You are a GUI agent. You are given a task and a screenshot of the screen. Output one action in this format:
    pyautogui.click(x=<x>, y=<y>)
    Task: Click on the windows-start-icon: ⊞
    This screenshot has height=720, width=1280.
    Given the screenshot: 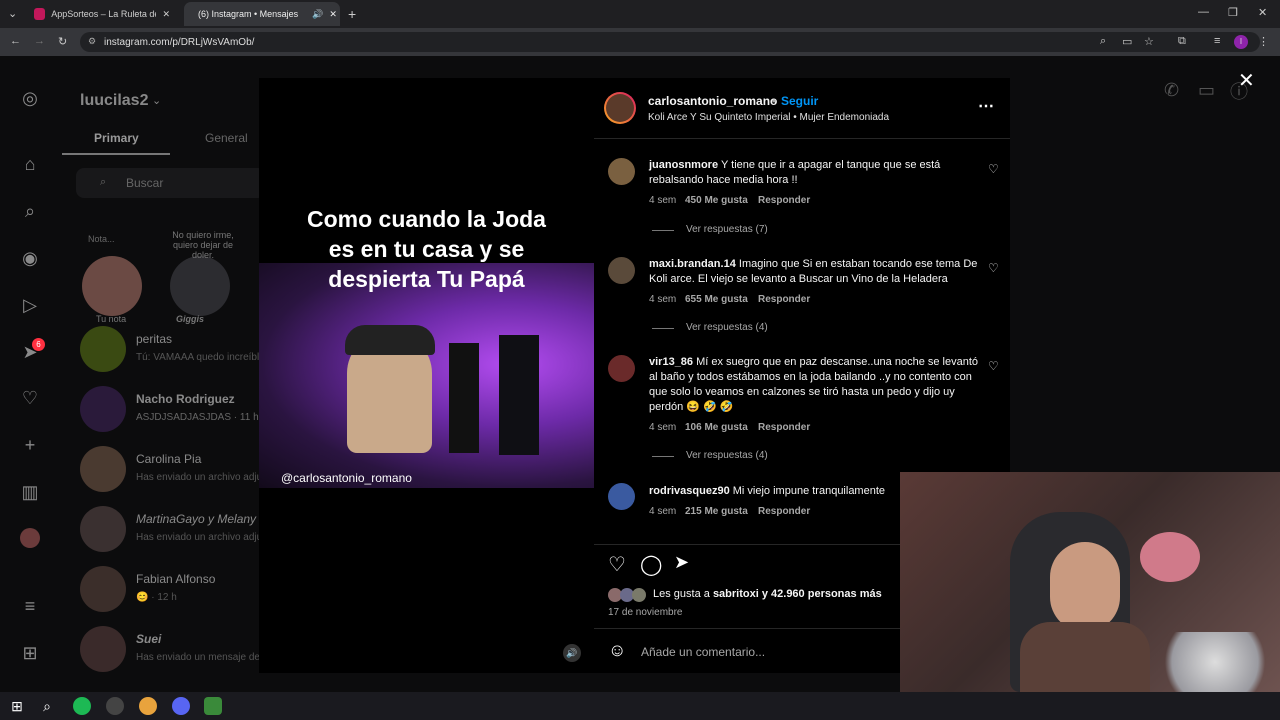 What is the action you would take?
    pyautogui.click(x=17, y=706)
    